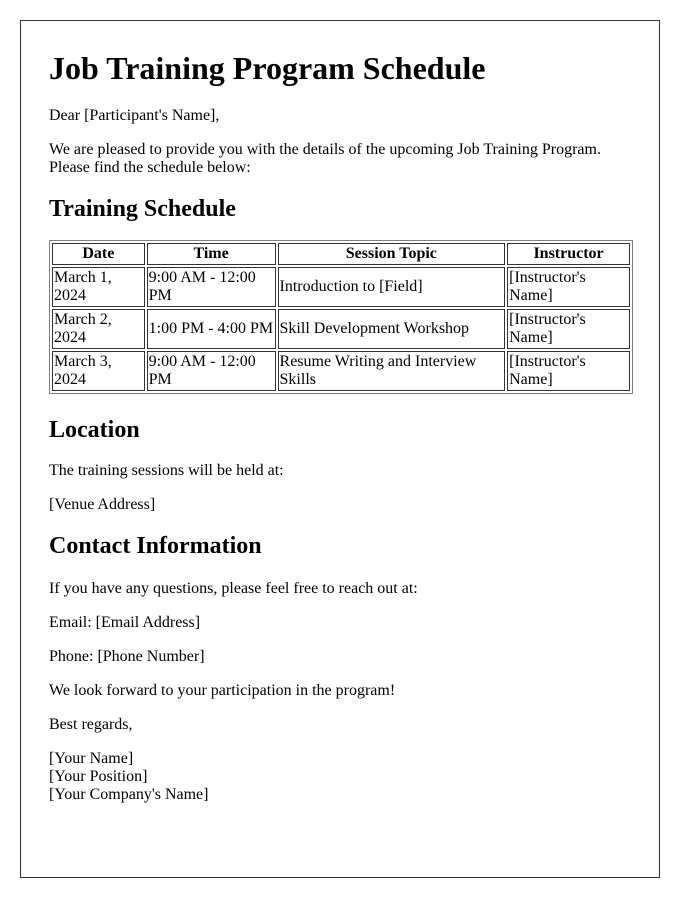 This screenshot has width=700, height=900. I want to click on signature-company: [Your Company's Name], so click(129, 794).